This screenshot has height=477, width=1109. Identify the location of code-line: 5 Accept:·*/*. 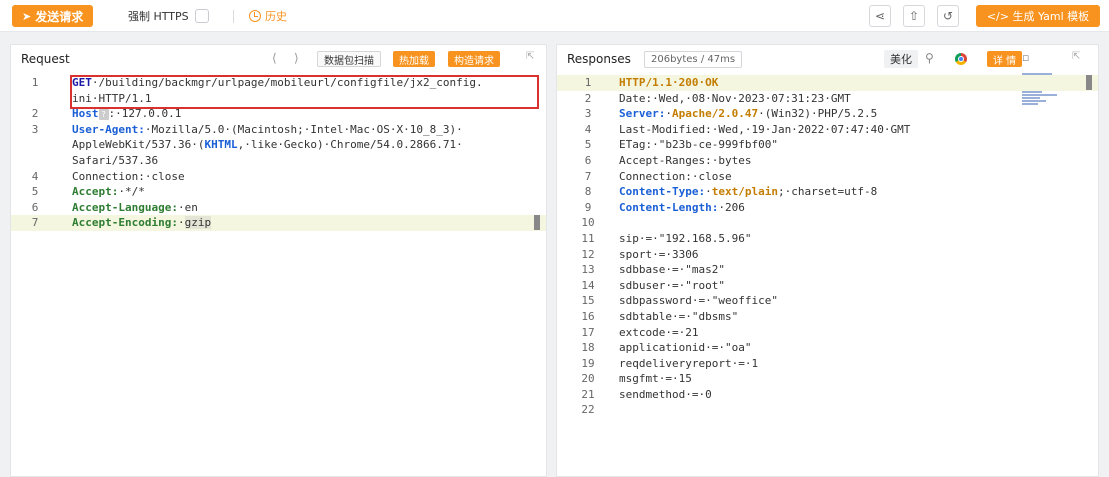
(278, 192).